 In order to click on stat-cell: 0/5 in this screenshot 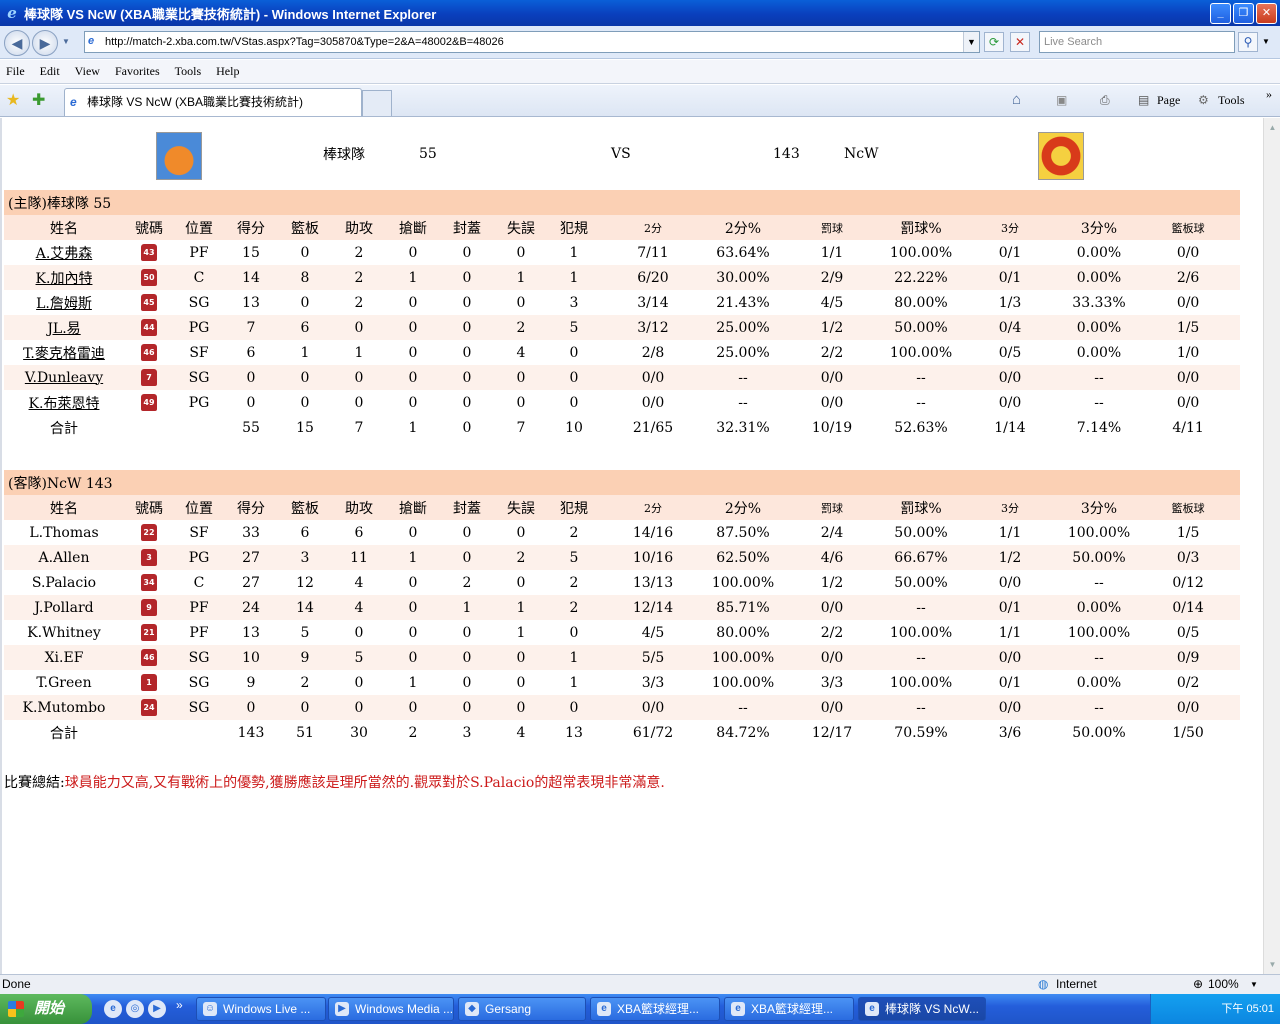, I will do `click(1188, 632)`.